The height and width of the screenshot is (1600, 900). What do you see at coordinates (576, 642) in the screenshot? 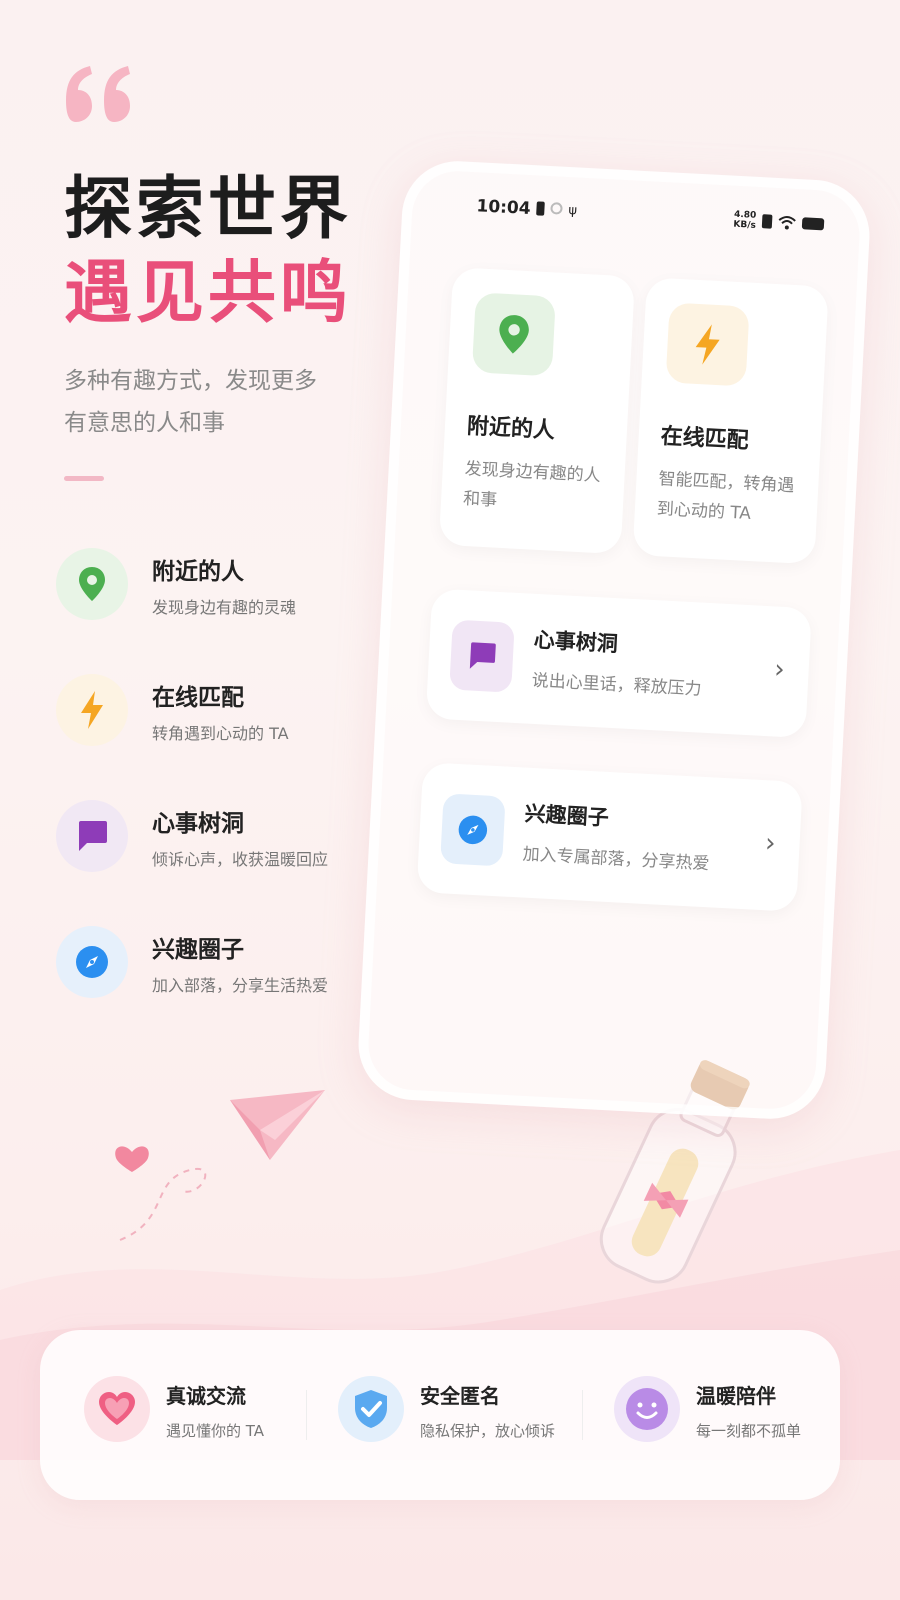
I see `card-title: 心事树洞` at bounding box center [576, 642].